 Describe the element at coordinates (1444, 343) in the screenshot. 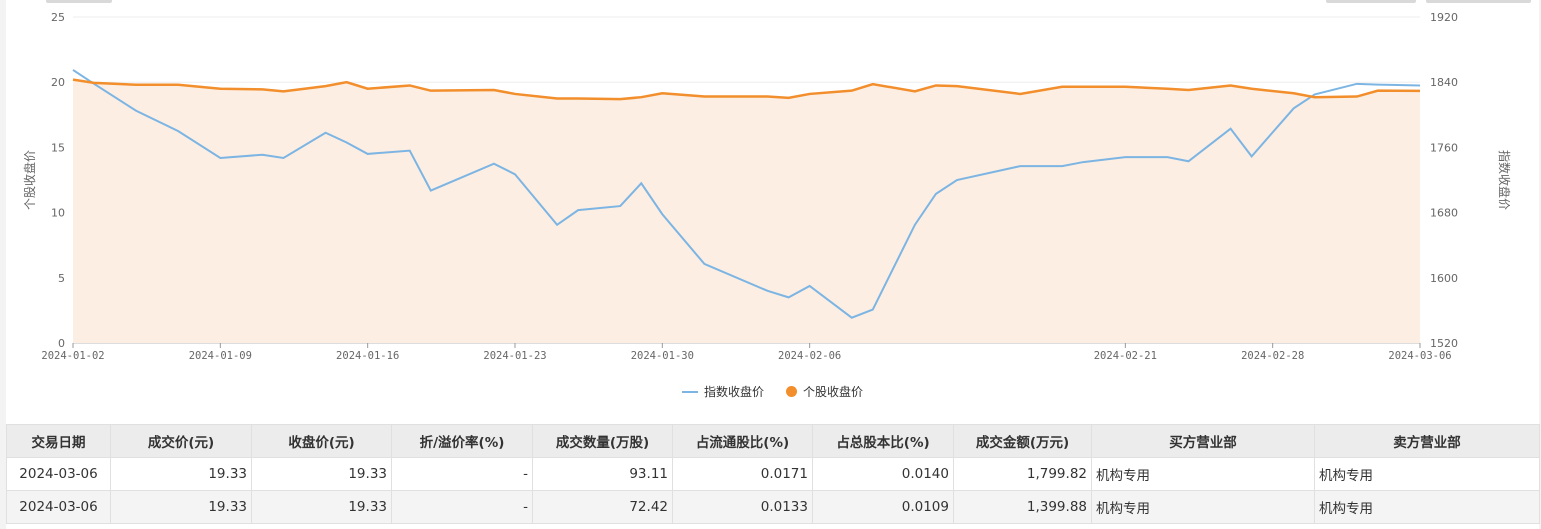

I see `y-tick-right: 1520` at that location.